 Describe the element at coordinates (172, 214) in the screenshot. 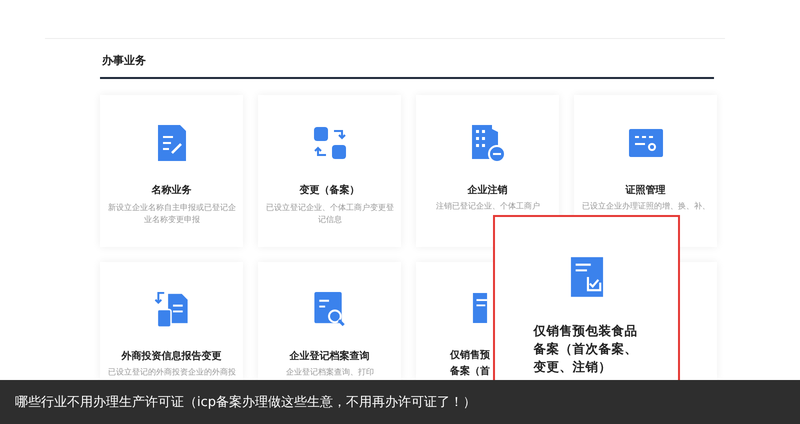

I see `card-description: 新设立企业名称自主申报或已登记企业名称变更申报` at that location.